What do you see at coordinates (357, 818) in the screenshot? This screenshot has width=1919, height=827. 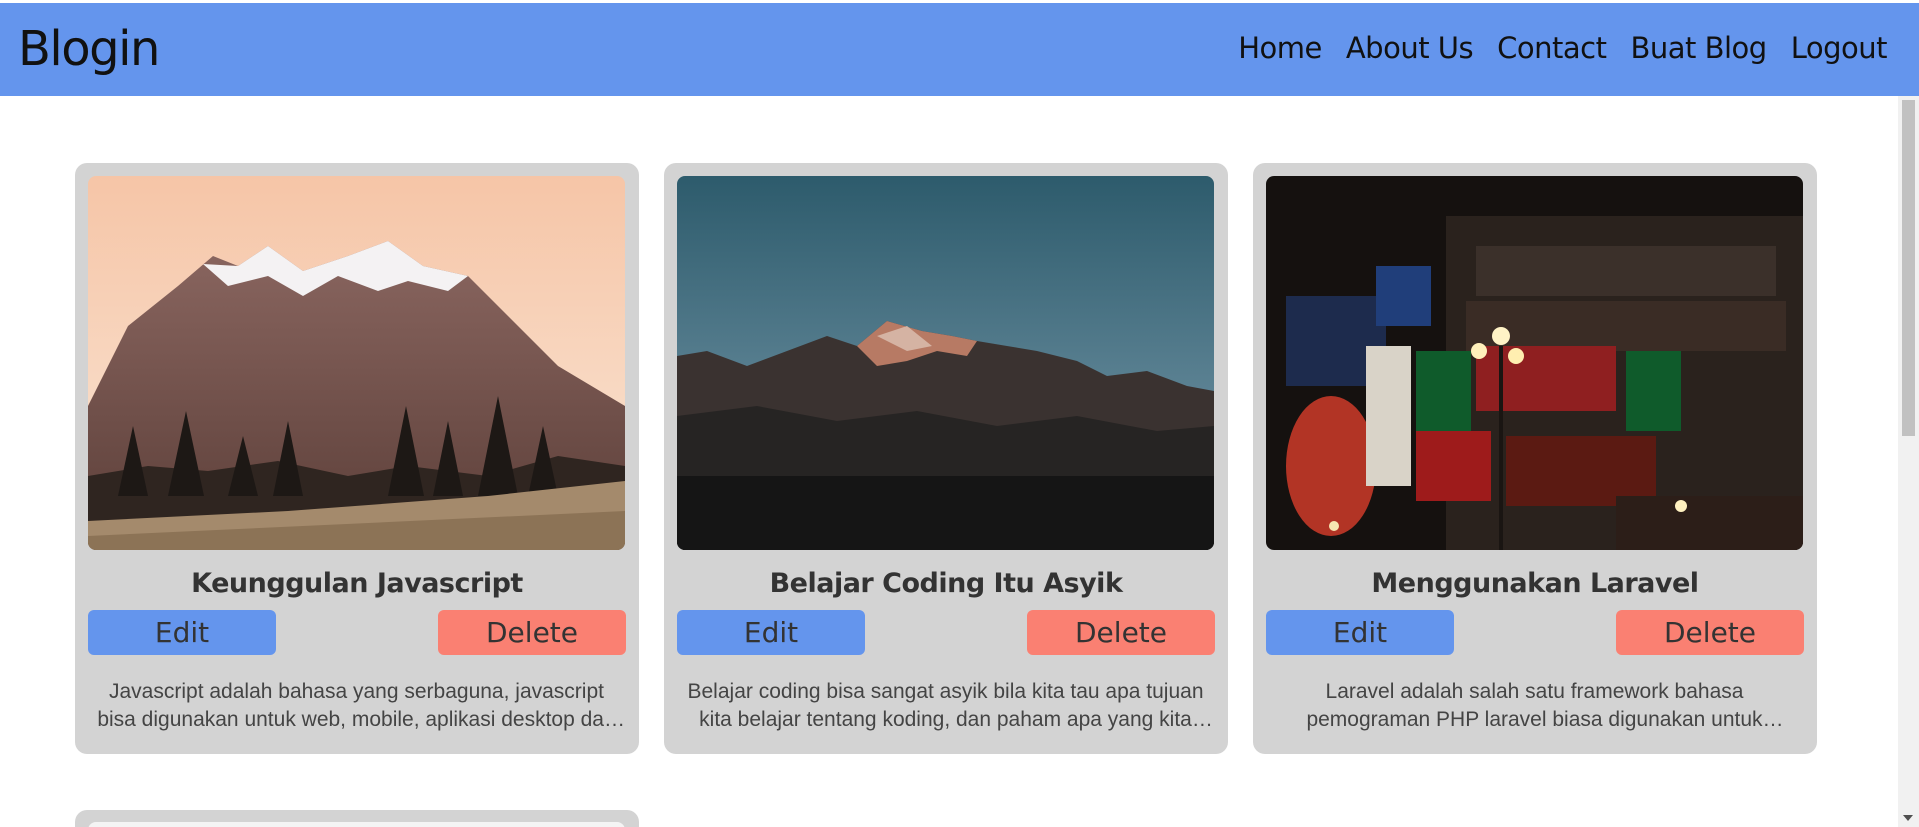 I see `post-card-partial` at bounding box center [357, 818].